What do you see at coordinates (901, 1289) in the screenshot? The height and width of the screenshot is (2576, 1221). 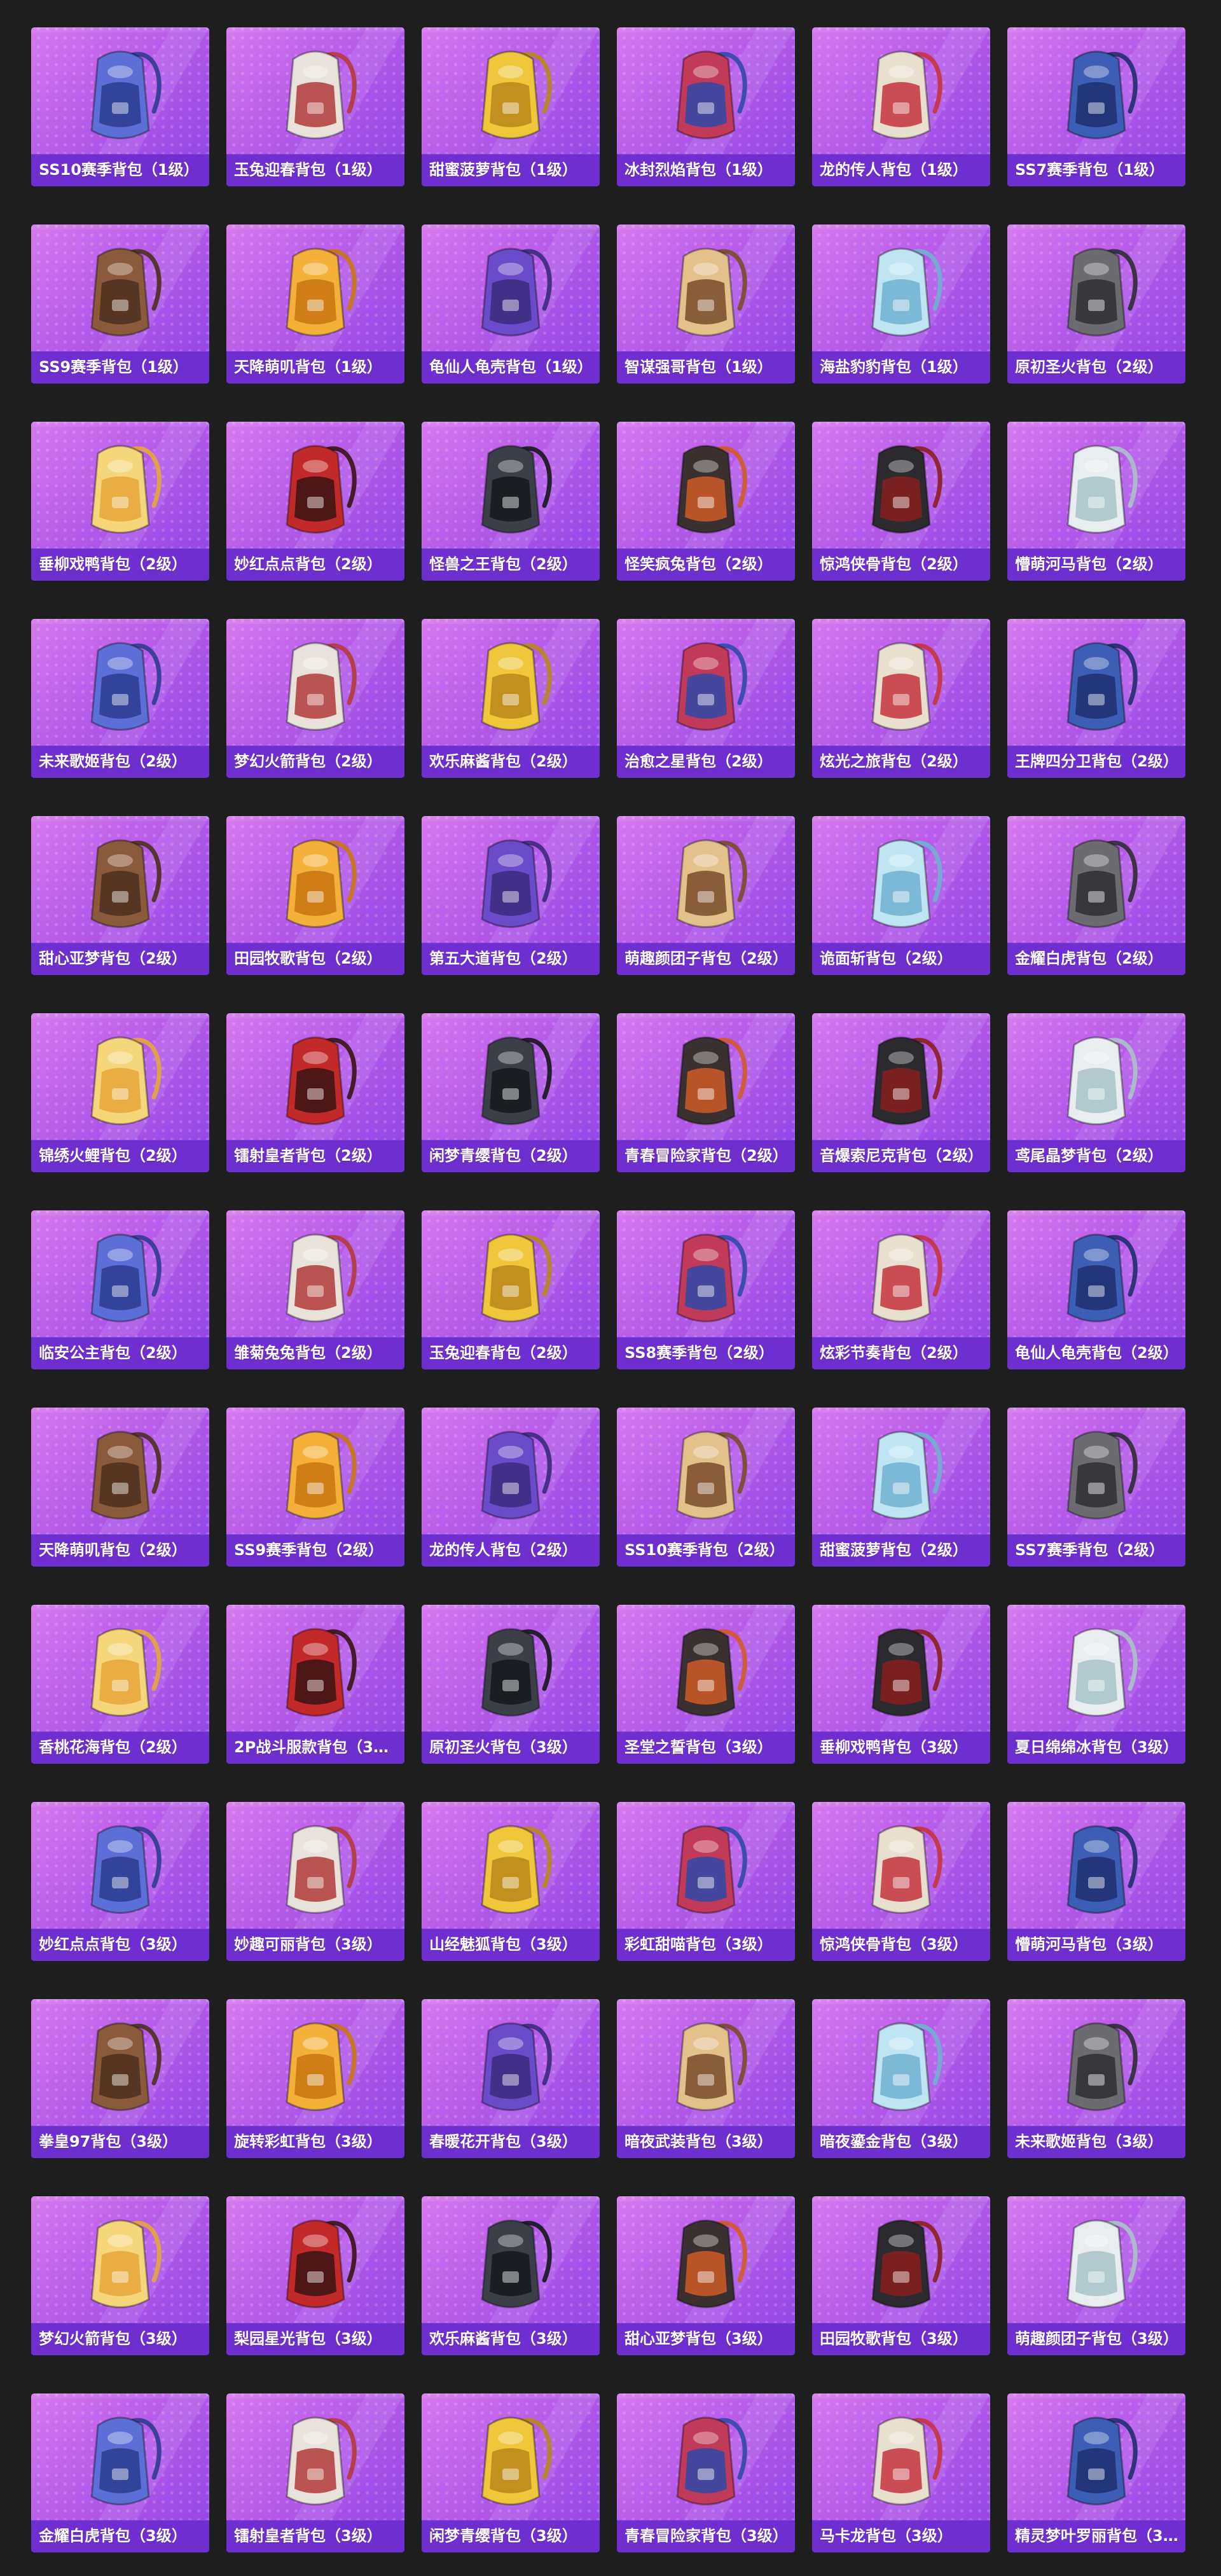 I see `backpack-card: 炫彩节奏背包（2级）` at bounding box center [901, 1289].